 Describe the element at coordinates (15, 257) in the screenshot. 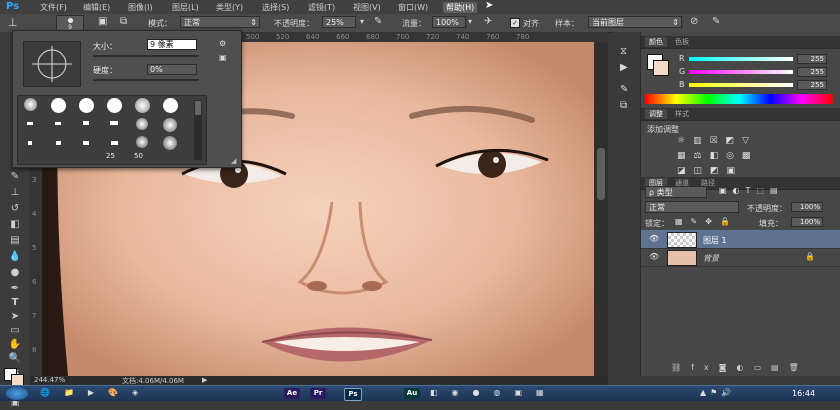

I see `blur-tool-icon: 💧` at that location.